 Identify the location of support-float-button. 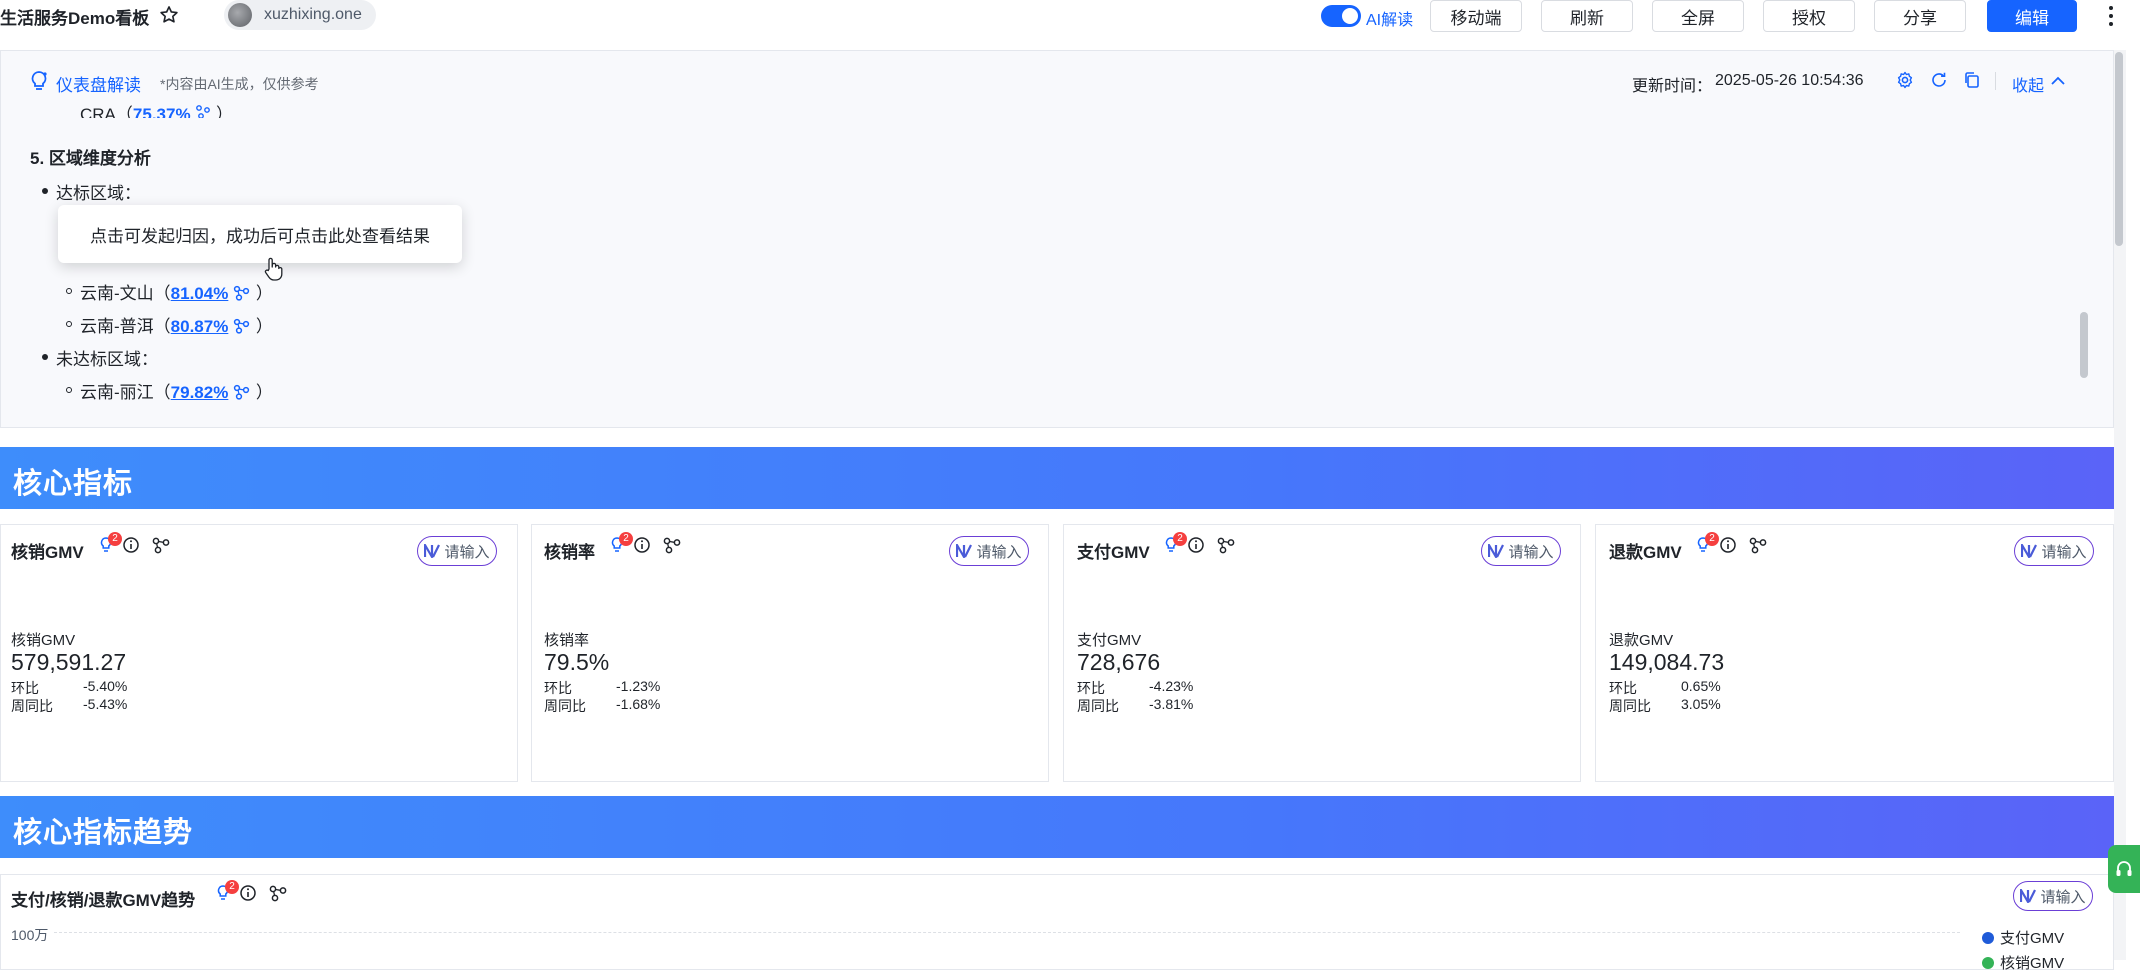
(2124, 869).